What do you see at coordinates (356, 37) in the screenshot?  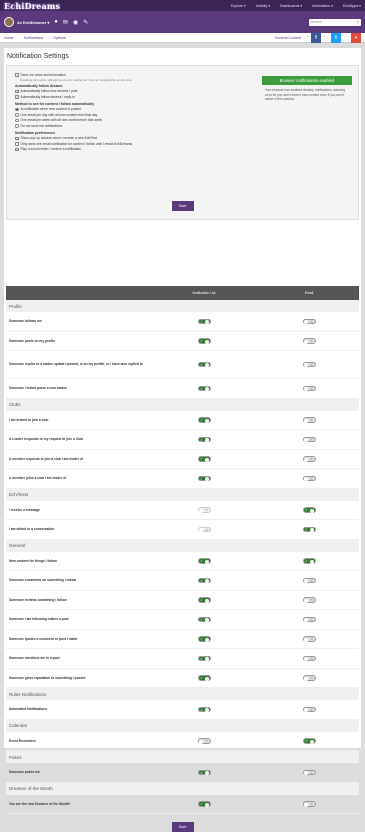 I see `googleplus-icon: +` at bounding box center [356, 37].